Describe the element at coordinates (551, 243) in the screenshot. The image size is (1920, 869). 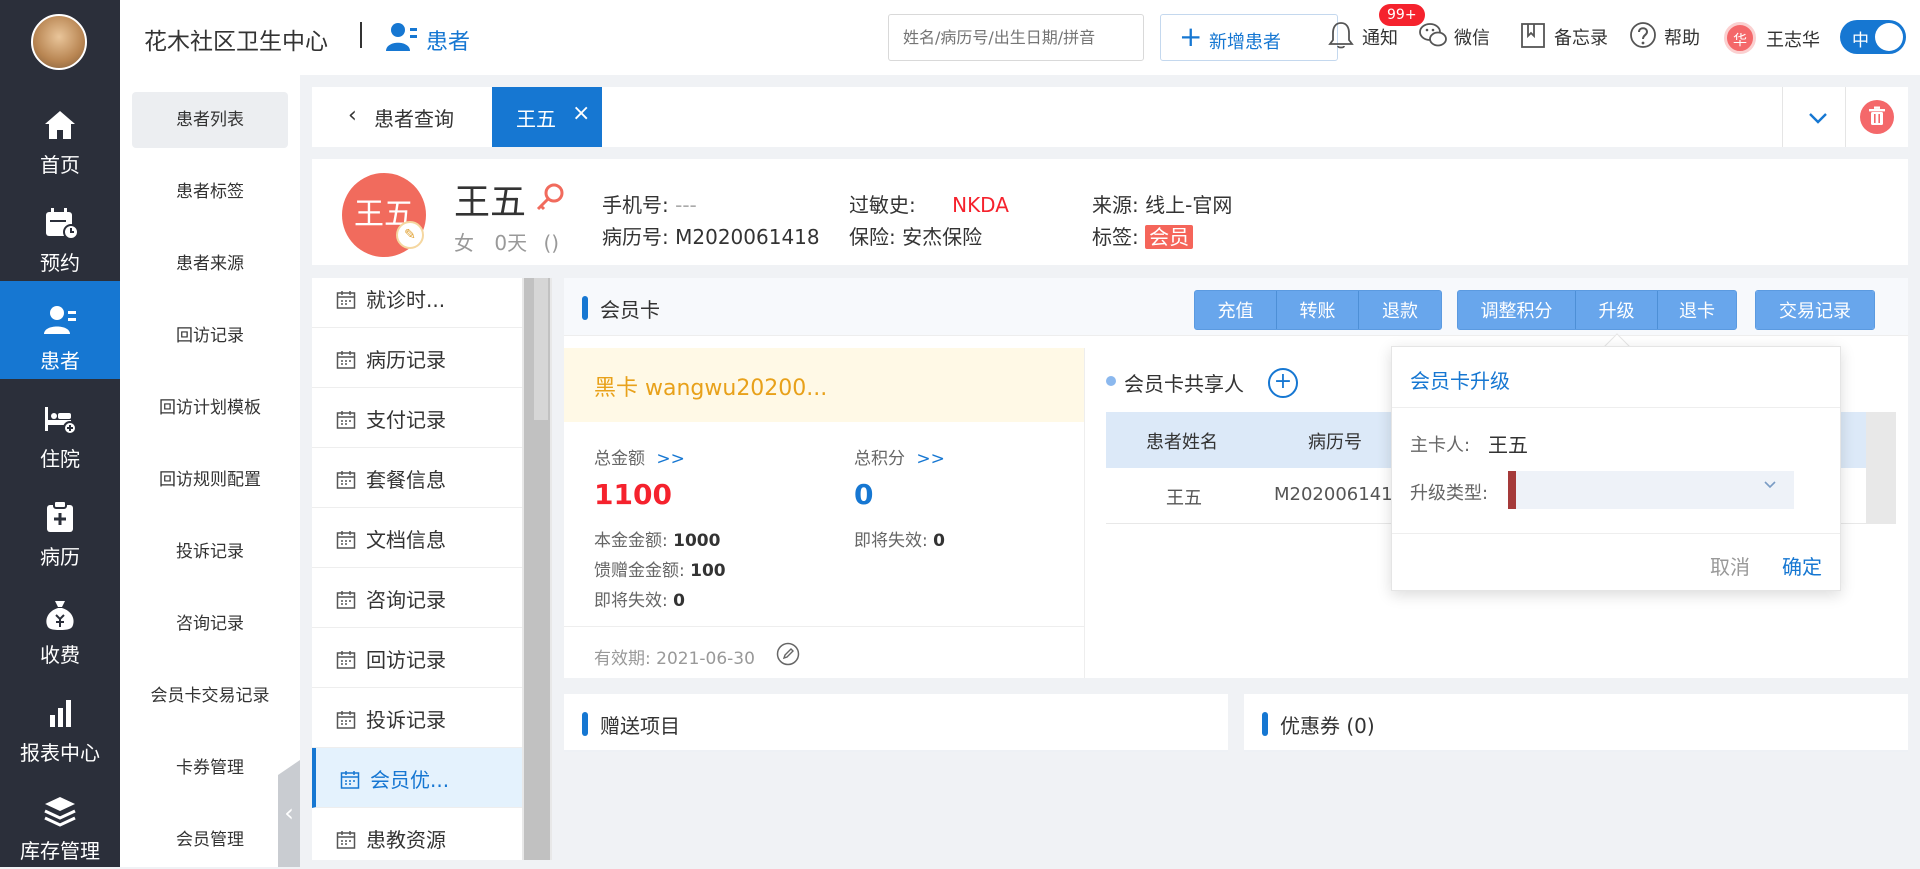
I see `patient-age-paren: ()` at that location.